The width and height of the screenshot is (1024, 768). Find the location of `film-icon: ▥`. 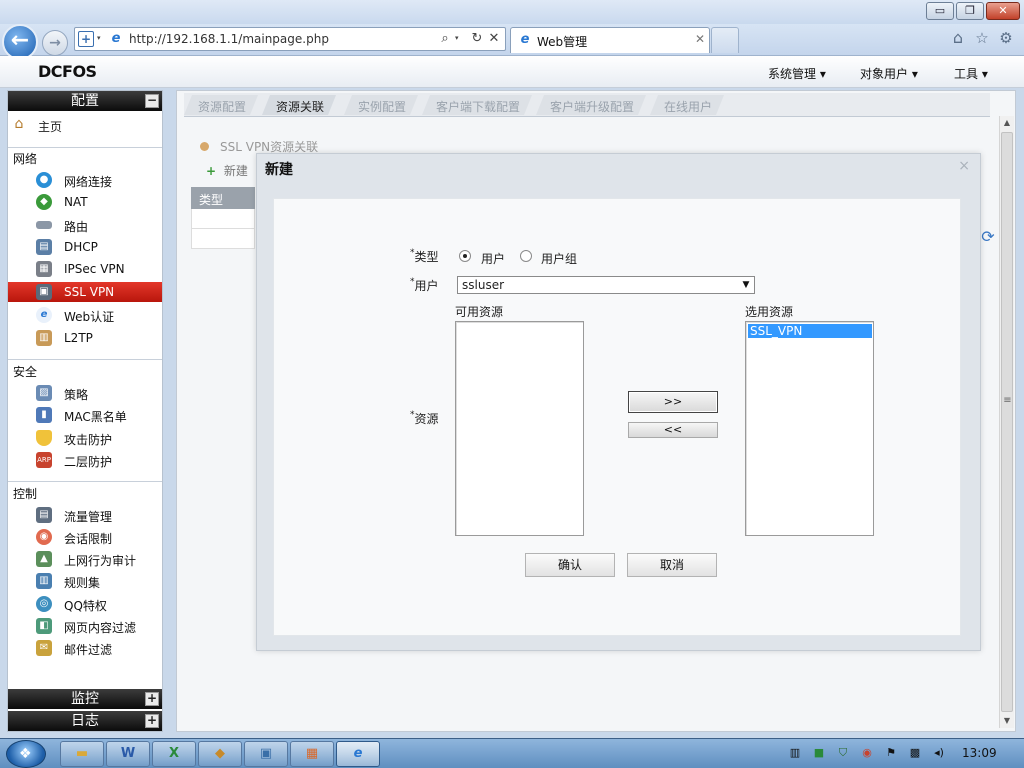

film-icon: ▥ is located at coordinates (795, 753).